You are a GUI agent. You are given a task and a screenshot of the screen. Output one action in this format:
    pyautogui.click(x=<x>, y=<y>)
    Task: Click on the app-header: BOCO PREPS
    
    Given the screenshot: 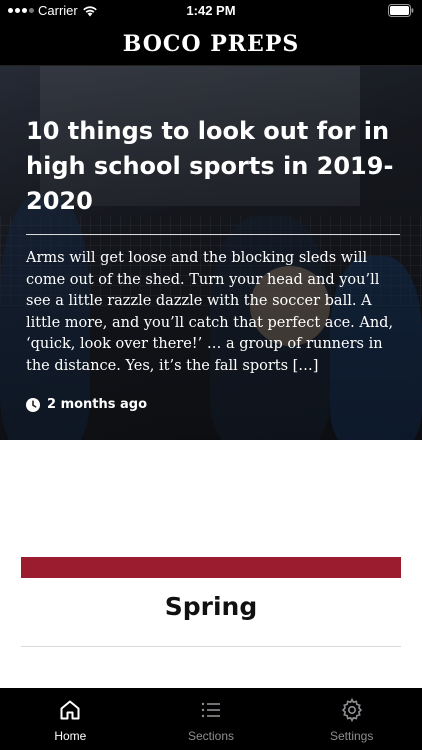 What is the action you would take?
    pyautogui.click(x=211, y=44)
    